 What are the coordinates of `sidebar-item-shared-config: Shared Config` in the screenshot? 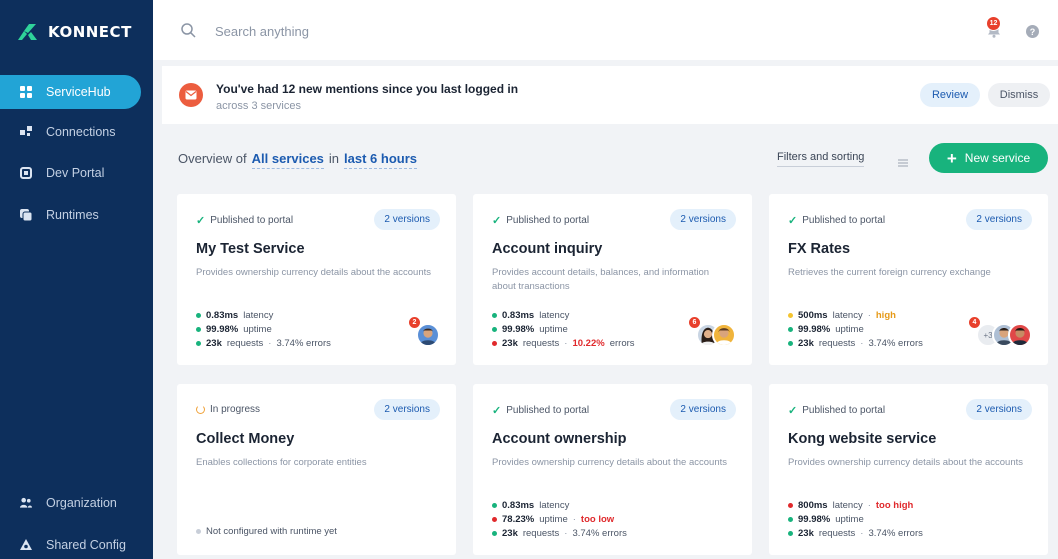 It's located at (74, 543).